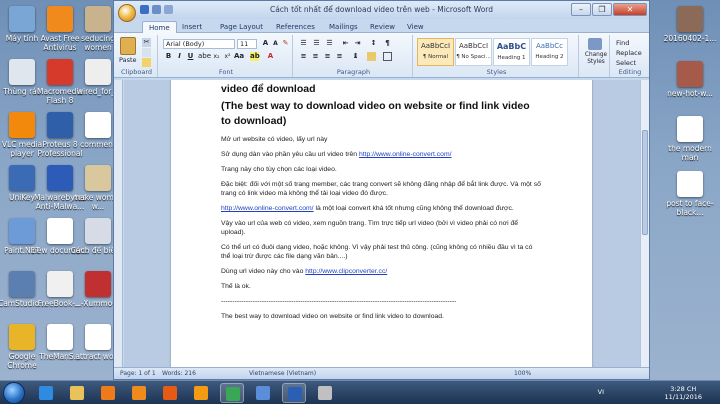  I want to click on bold-icon: B, so click(168, 56).